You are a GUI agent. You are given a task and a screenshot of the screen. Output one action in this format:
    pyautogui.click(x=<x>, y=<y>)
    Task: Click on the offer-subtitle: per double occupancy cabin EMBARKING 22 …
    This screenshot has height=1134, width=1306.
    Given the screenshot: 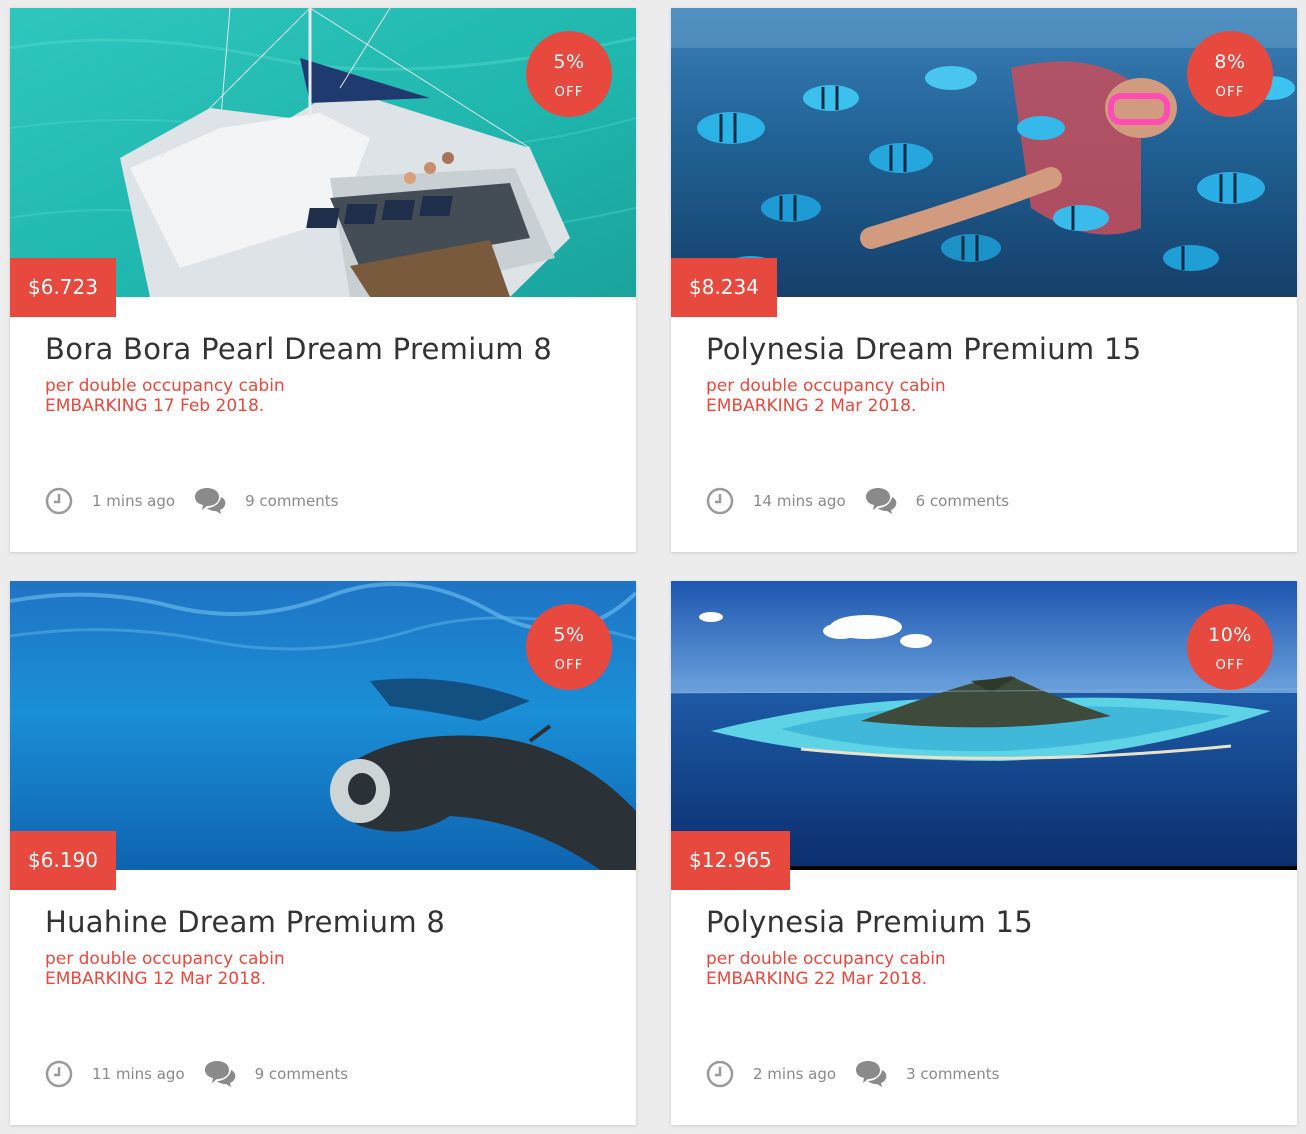 What is the action you would take?
    pyautogui.click(x=826, y=969)
    